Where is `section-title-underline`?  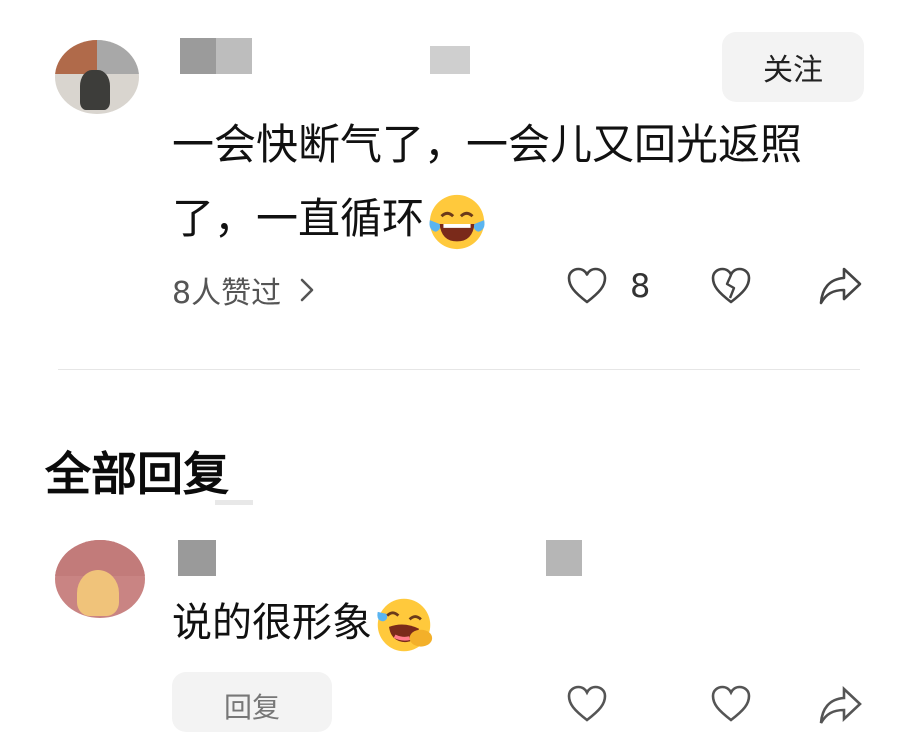
section-title-underline is located at coordinates (234, 502).